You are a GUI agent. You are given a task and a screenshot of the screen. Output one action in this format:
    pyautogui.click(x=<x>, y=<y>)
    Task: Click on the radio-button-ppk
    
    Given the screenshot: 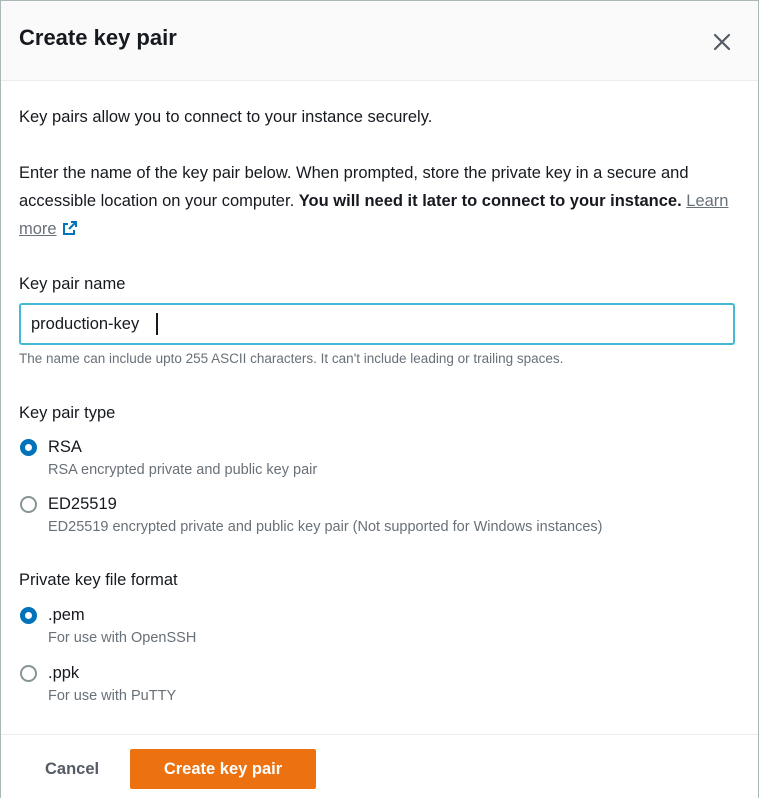 What is the action you would take?
    pyautogui.click(x=28, y=673)
    